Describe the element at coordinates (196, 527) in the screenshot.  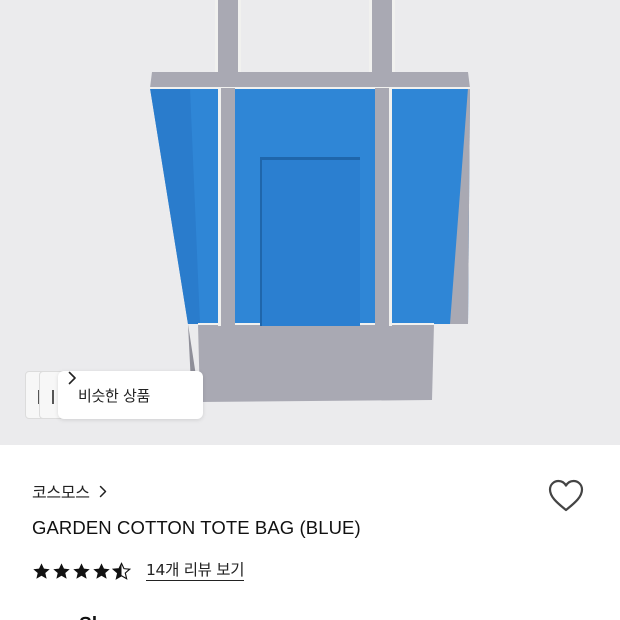
I see `product-title: GARDEN COTTON TOTE BAG (BLUE)` at that location.